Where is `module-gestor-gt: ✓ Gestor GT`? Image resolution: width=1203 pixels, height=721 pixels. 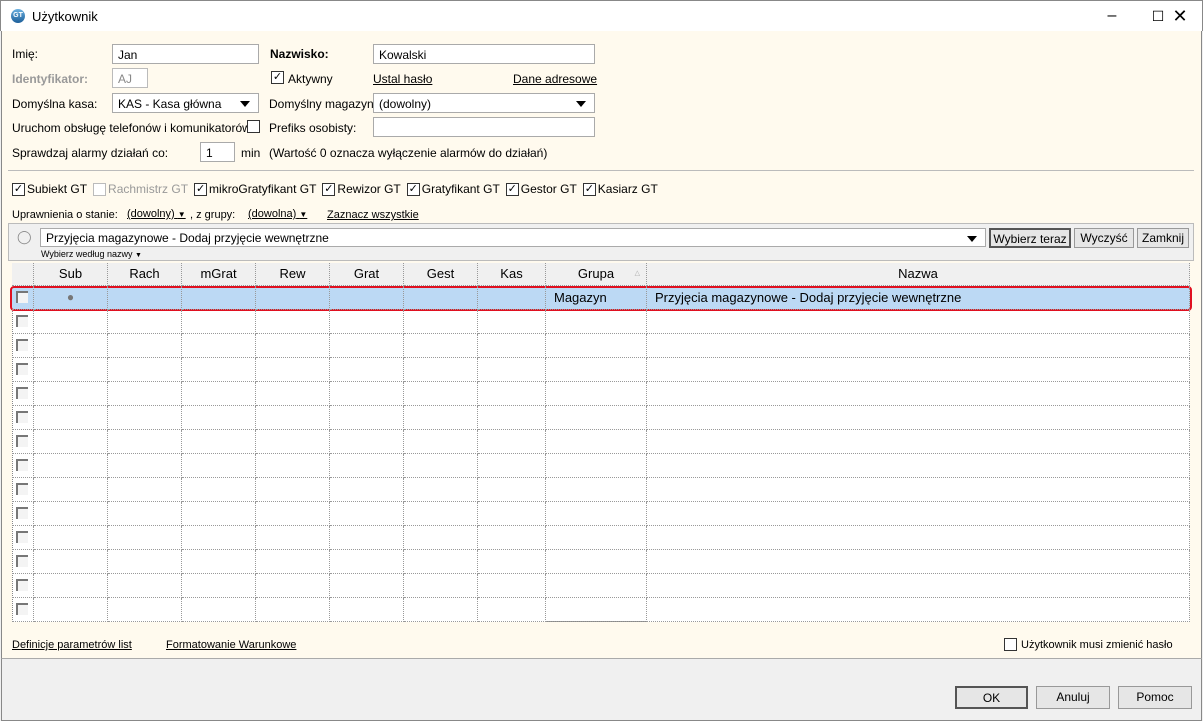
module-gestor-gt: ✓ Gestor GT is located at coordinates (541, 189).